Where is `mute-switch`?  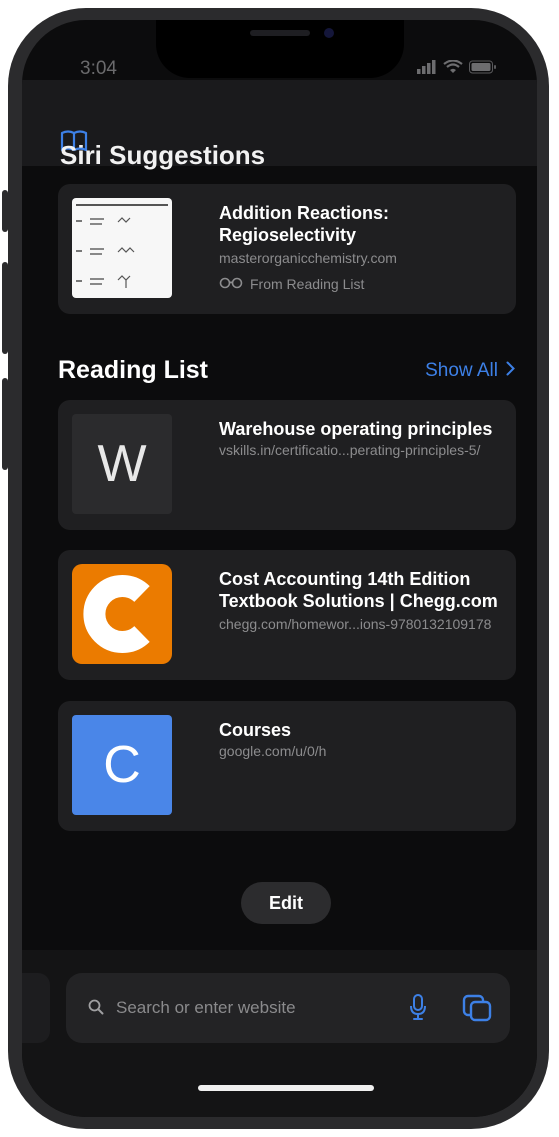 mute-switch is located at coordinates (5, 211).